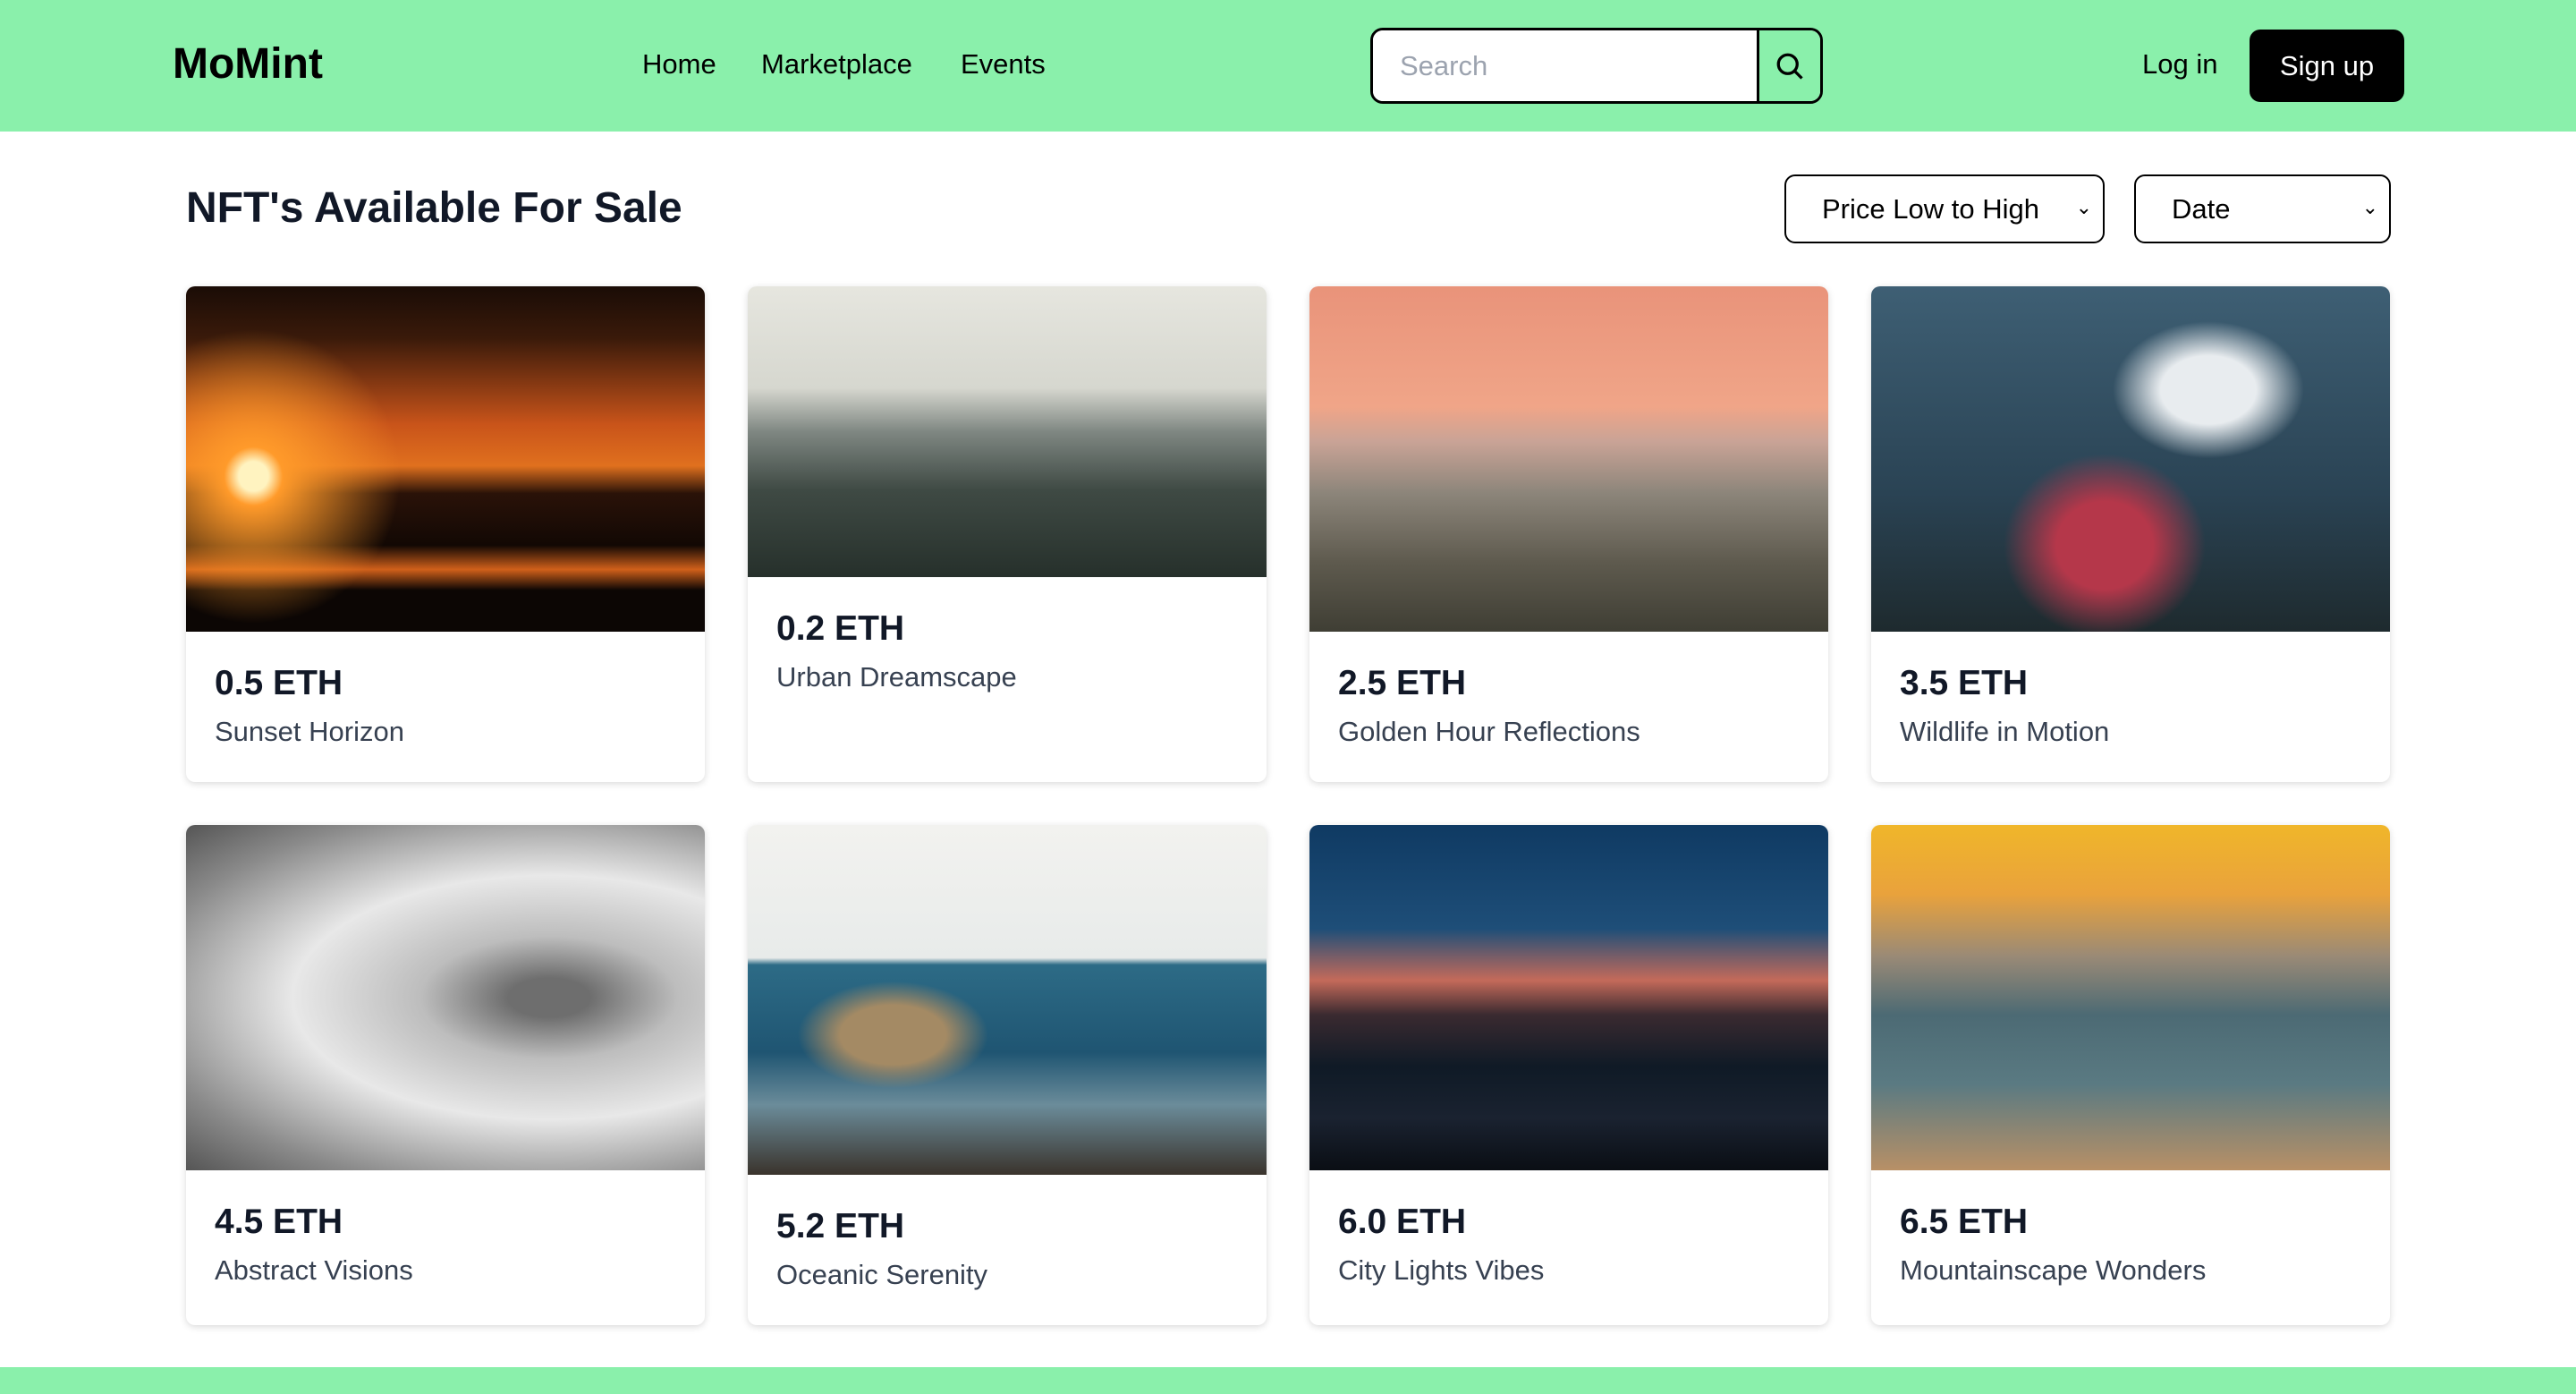 Image resolution: width=2576 pixels, height=1394 pixels. What do you see at coordinates (1565, 65) in the screenshot?
I see `search-input` at bounding box center [1565, 65].